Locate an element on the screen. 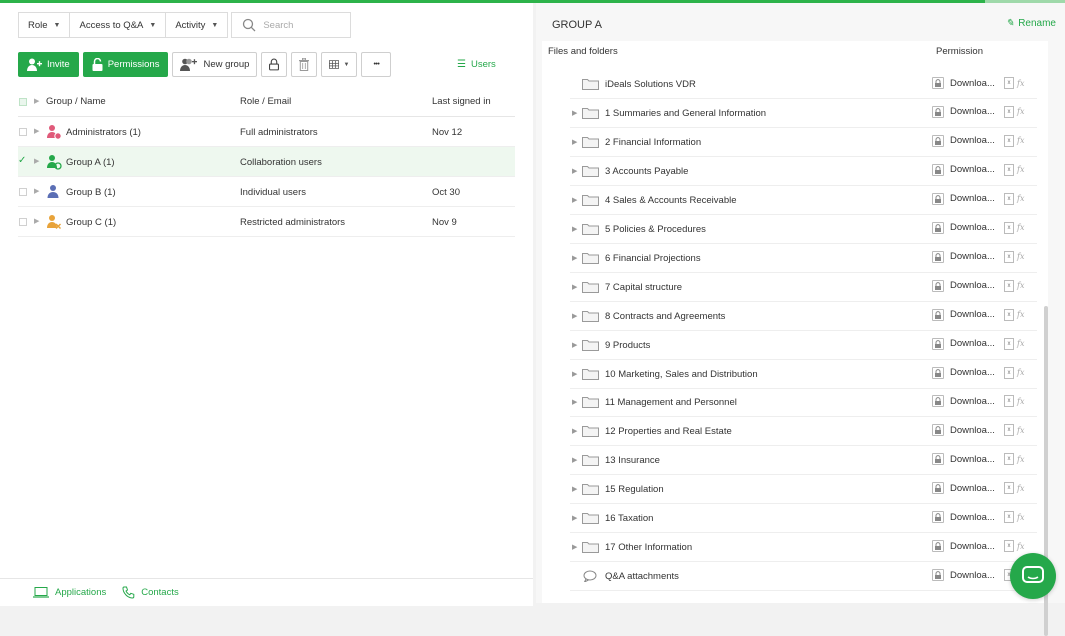 The height and width of the screenshot is (636, 1065). activity-filter: Activity ▼ is located at coordinates (197, 25).